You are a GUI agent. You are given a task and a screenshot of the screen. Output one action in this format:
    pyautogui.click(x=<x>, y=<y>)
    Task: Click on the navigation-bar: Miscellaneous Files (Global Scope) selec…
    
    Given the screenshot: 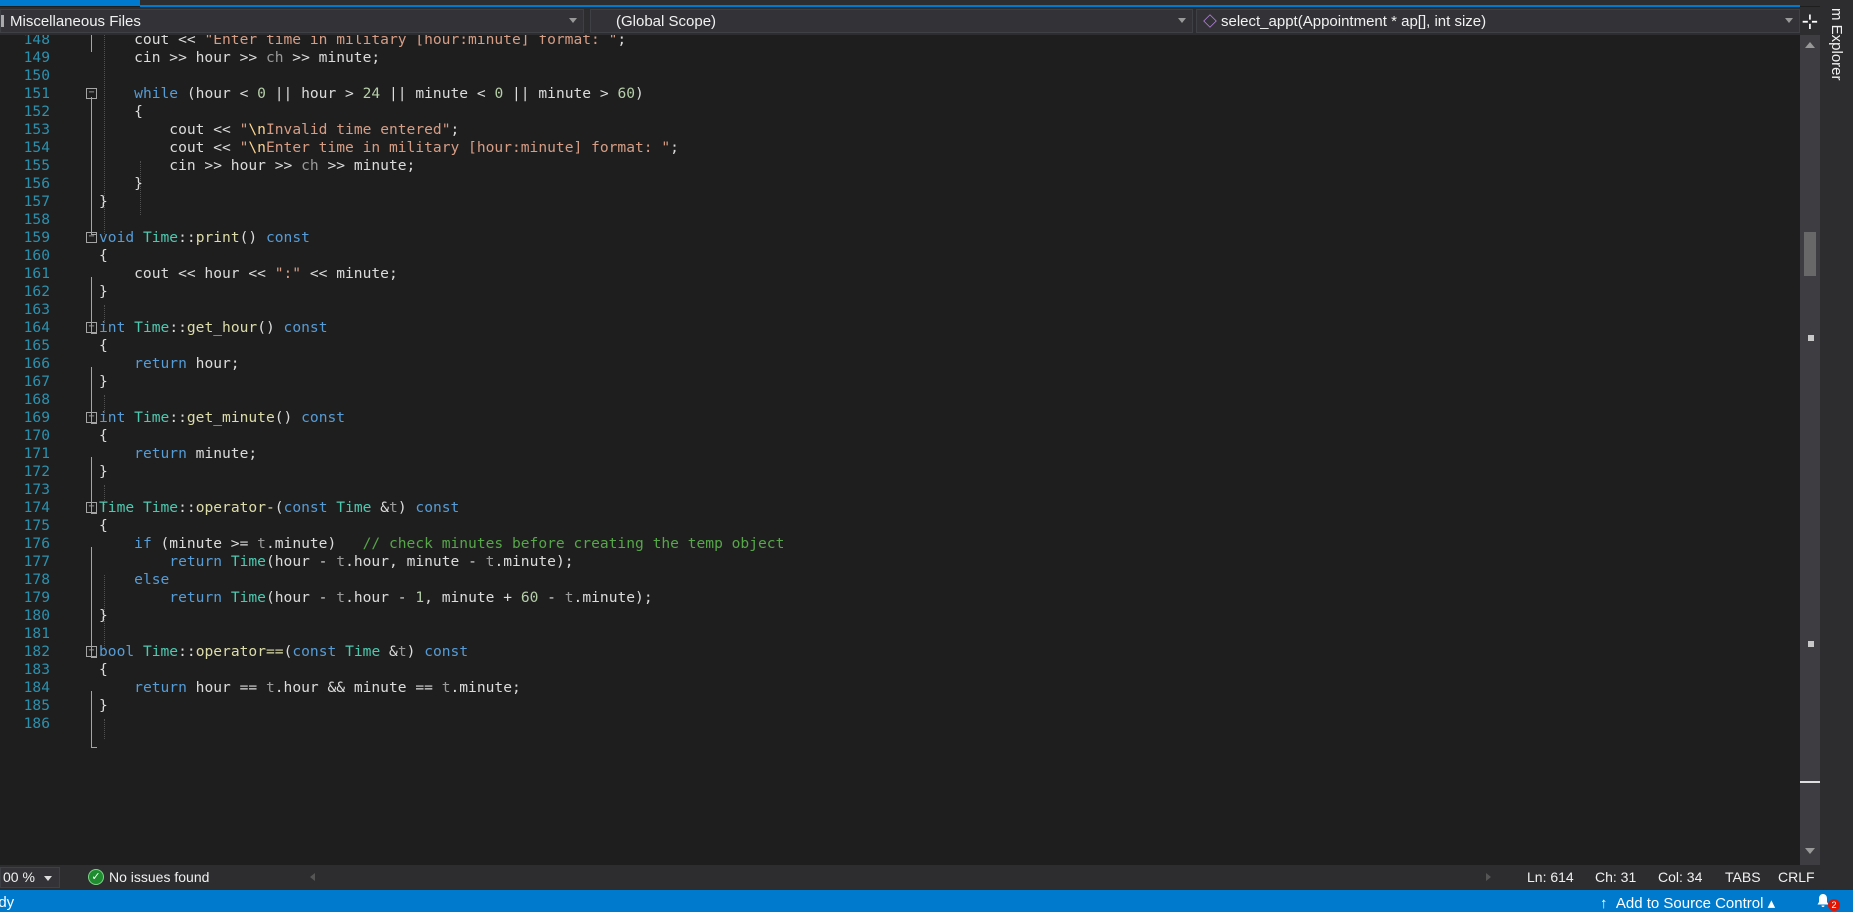 What is the action you would take?
    pyautogui.click(x=900, y=21)
    